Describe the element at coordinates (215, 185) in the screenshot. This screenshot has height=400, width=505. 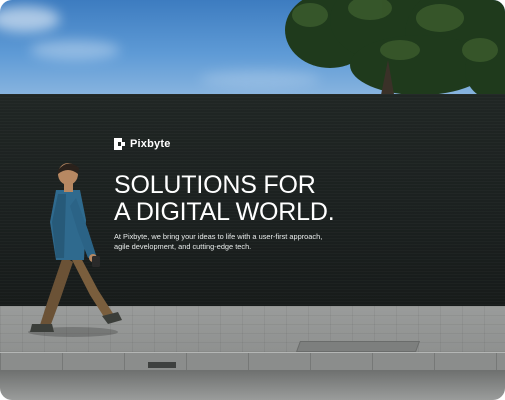
I see `headline-line-1: SOLUTIONS FOR` at that location.